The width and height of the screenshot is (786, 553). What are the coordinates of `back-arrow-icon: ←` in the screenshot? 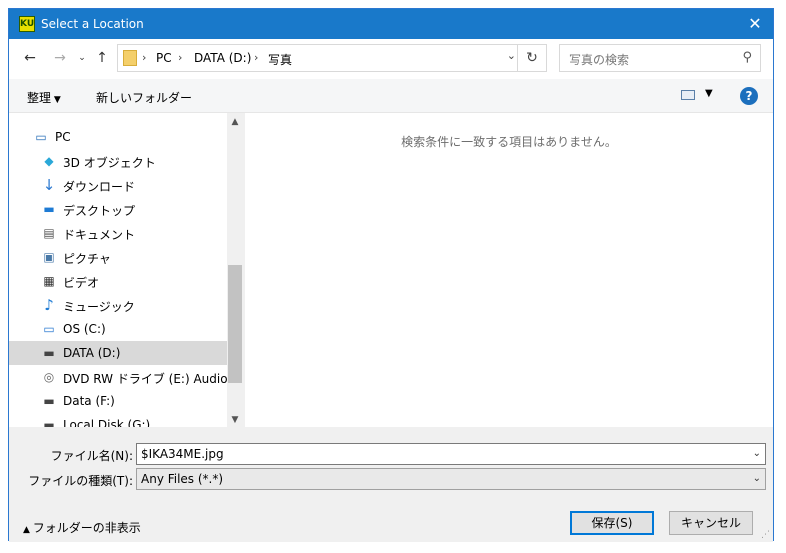 It's located at (30, 58).